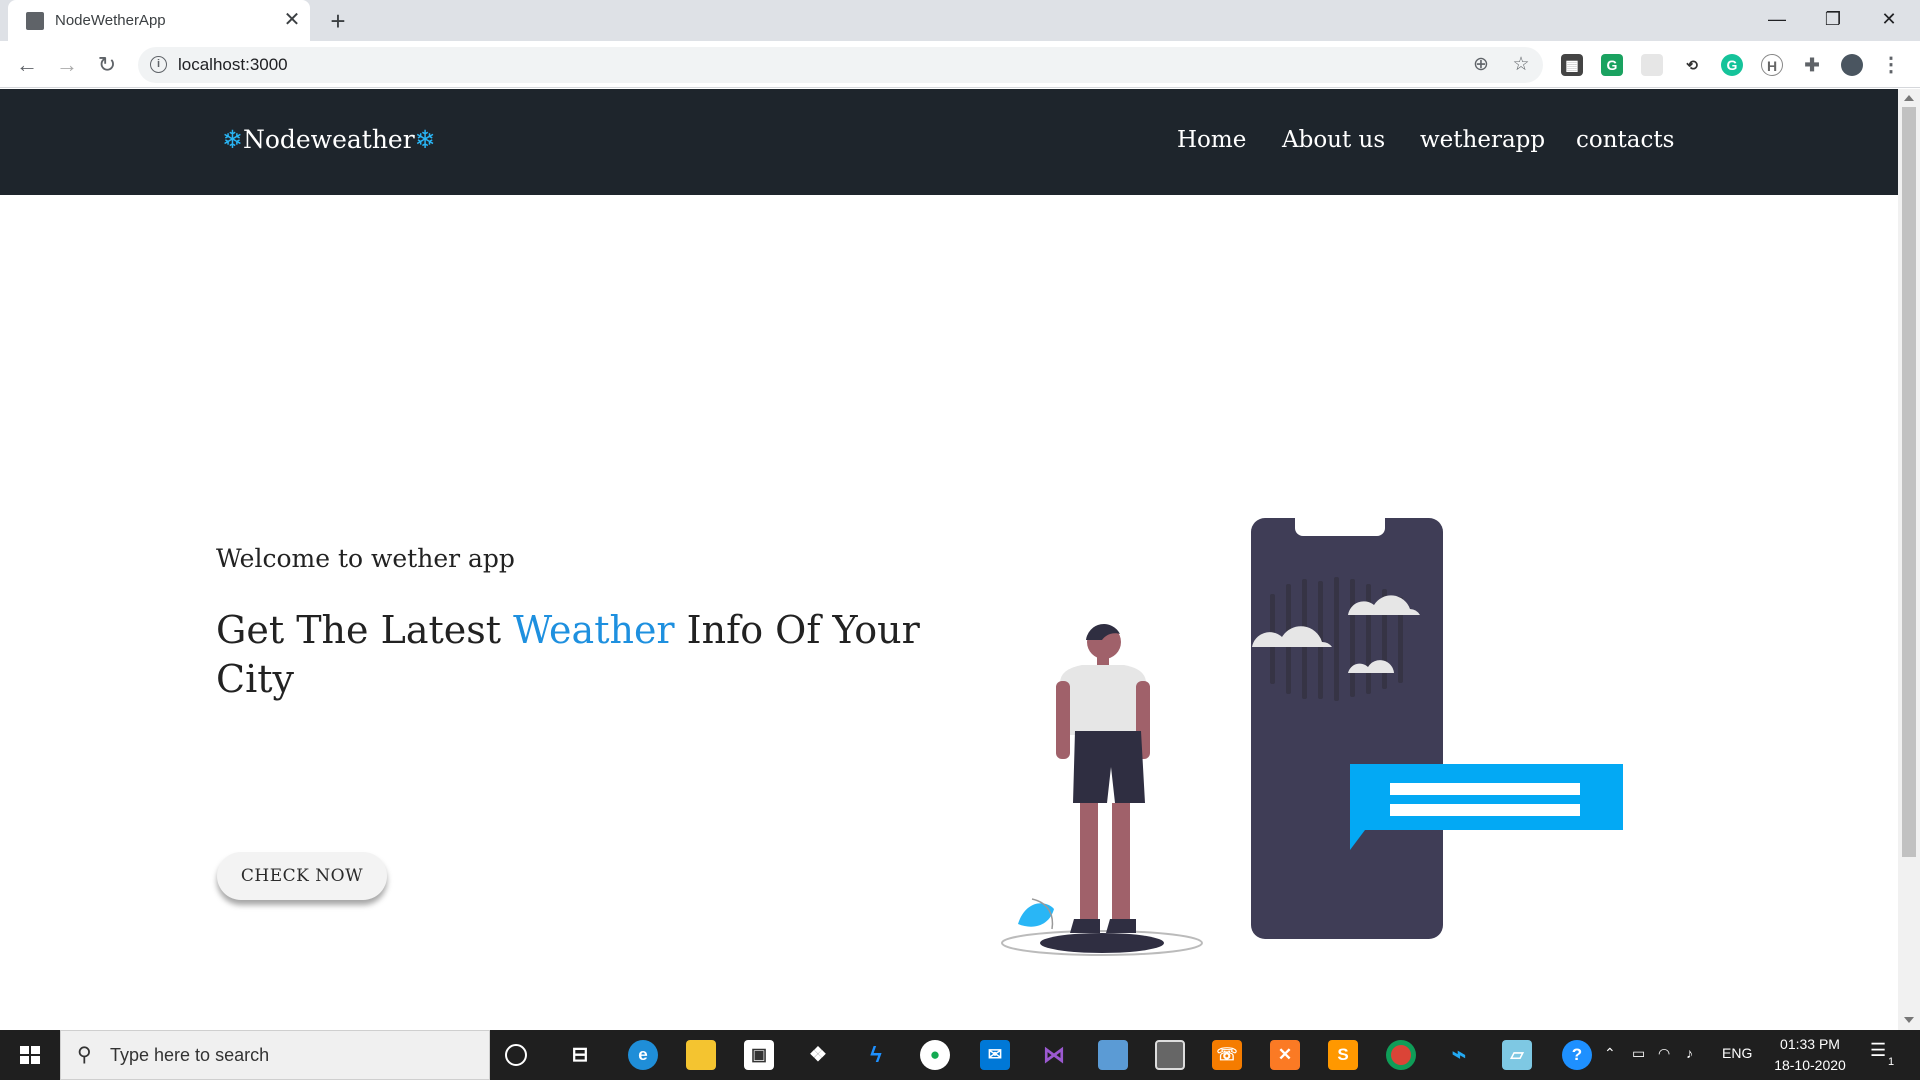 This screenshot has height=1085, width=1920. What do you see at coordinates (1102, 943) in the screenshot?
I see `shadow-ellipse` at bounding box center [1102, 943].